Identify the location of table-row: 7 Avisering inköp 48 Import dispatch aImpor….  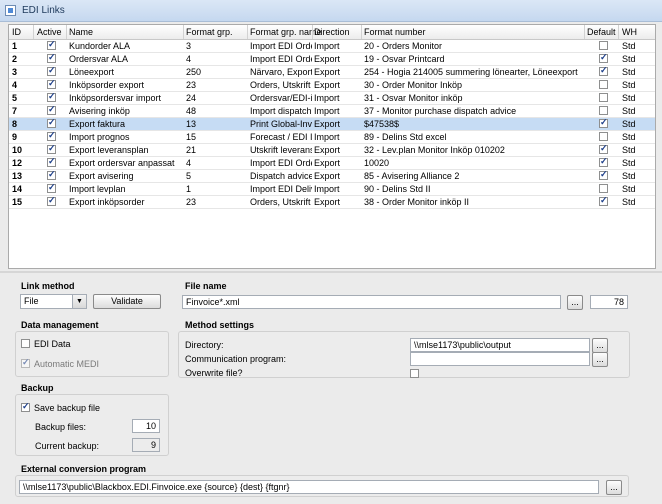
(332, 111).